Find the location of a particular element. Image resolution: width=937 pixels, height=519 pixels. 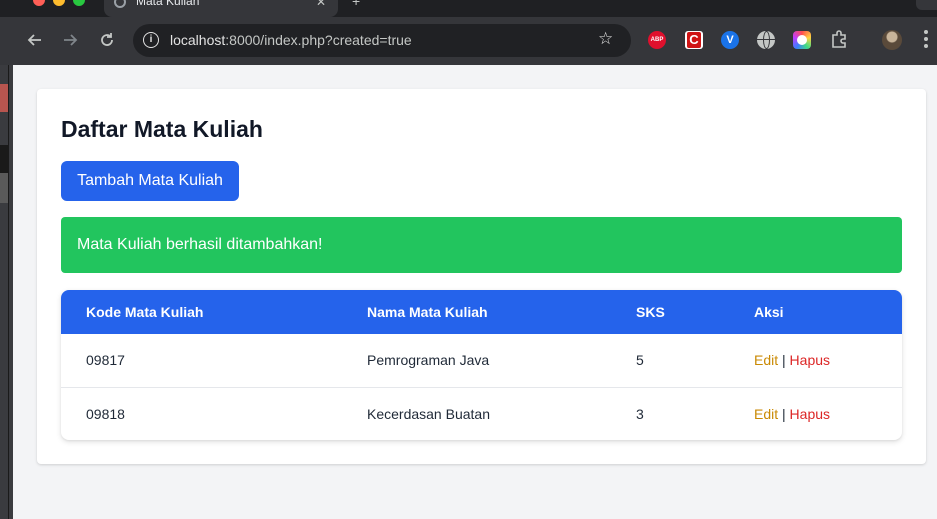

adjacent-window-edge is located at coordinates (6, 292).